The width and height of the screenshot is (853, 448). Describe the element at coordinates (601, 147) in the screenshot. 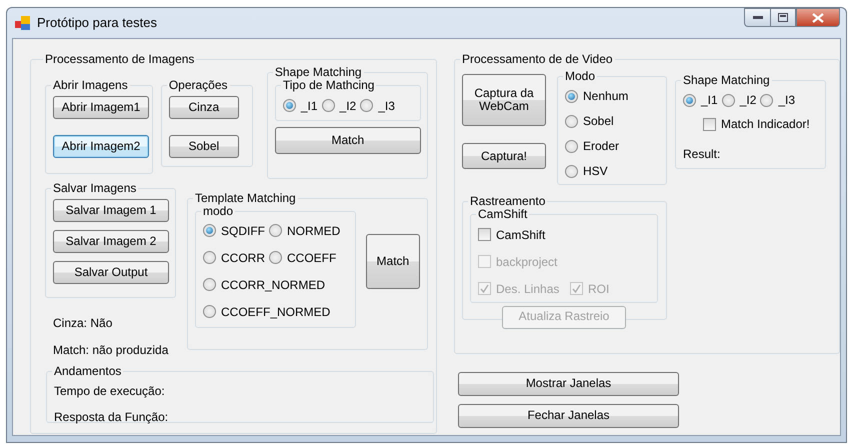

I see `option-label: Eroder` at that location.